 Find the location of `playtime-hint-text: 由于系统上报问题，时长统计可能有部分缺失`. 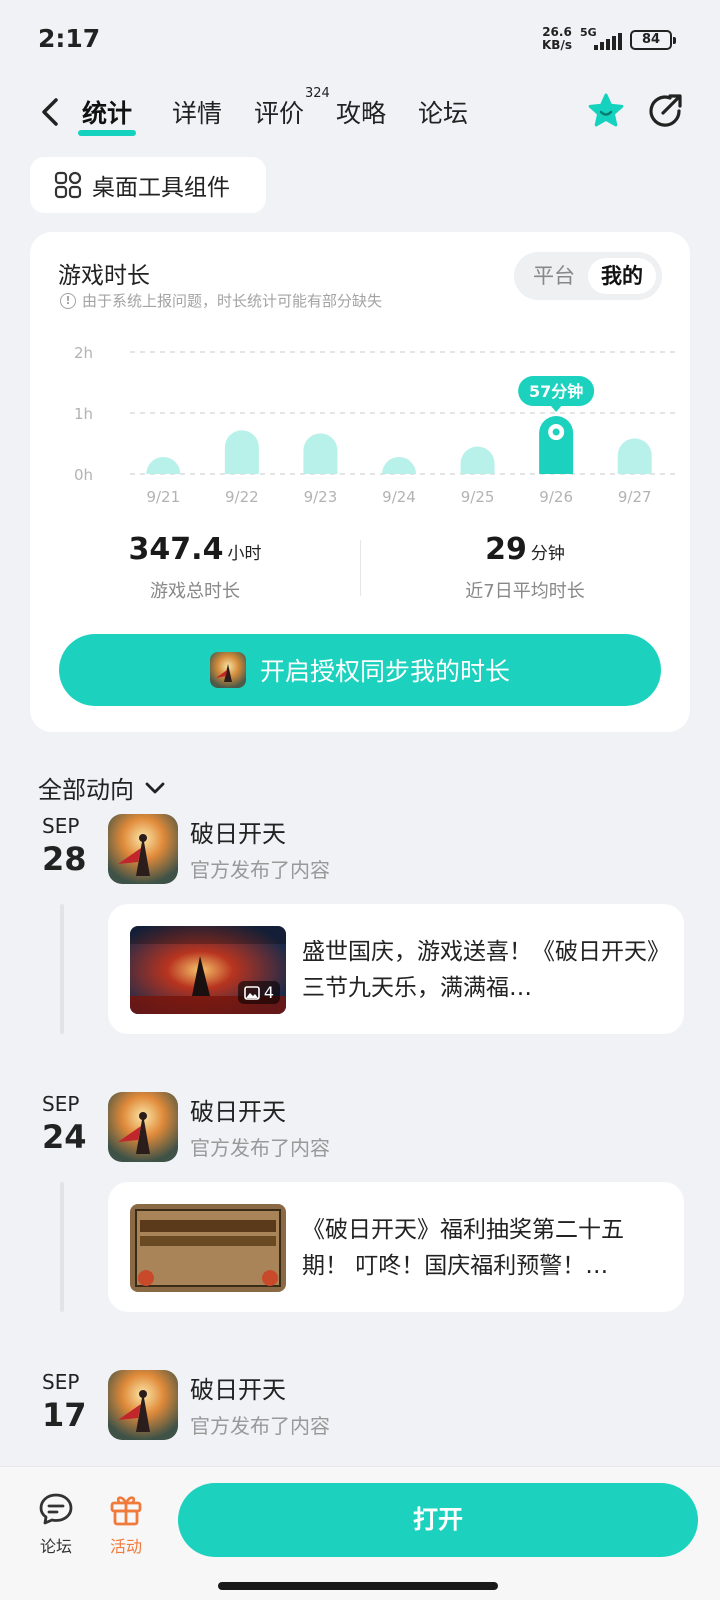

playtime-hint-text: 由于系统上报问题，时长统计可能有部分缺失 is located at coordinates (232, 301).